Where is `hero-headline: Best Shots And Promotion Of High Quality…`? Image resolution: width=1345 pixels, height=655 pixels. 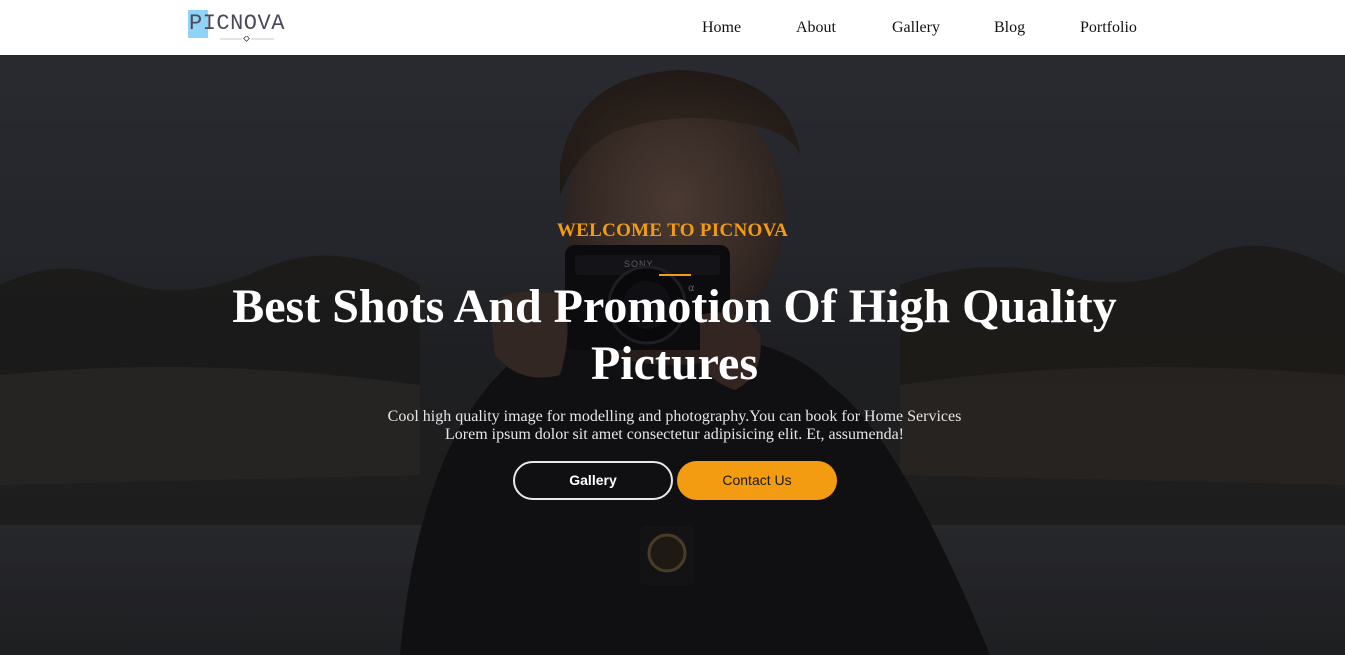 hero-headline: Best Shots And Promotion Of High Quality… is located at coordinates (674, 335).